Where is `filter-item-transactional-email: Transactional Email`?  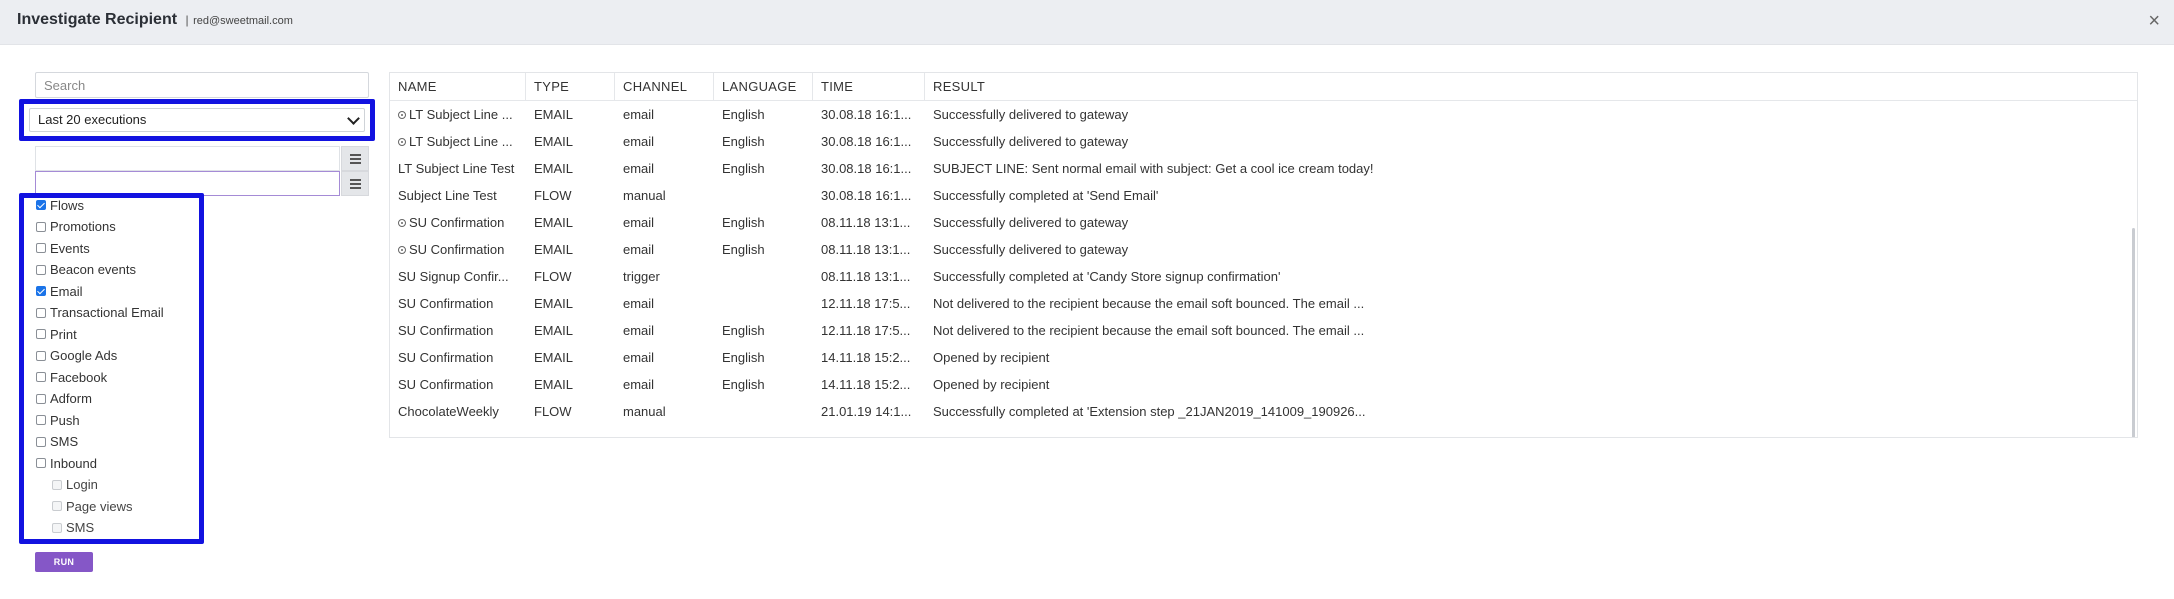 filter-item-transactional-email: Transactional Email is located at coordinates (100, 313).